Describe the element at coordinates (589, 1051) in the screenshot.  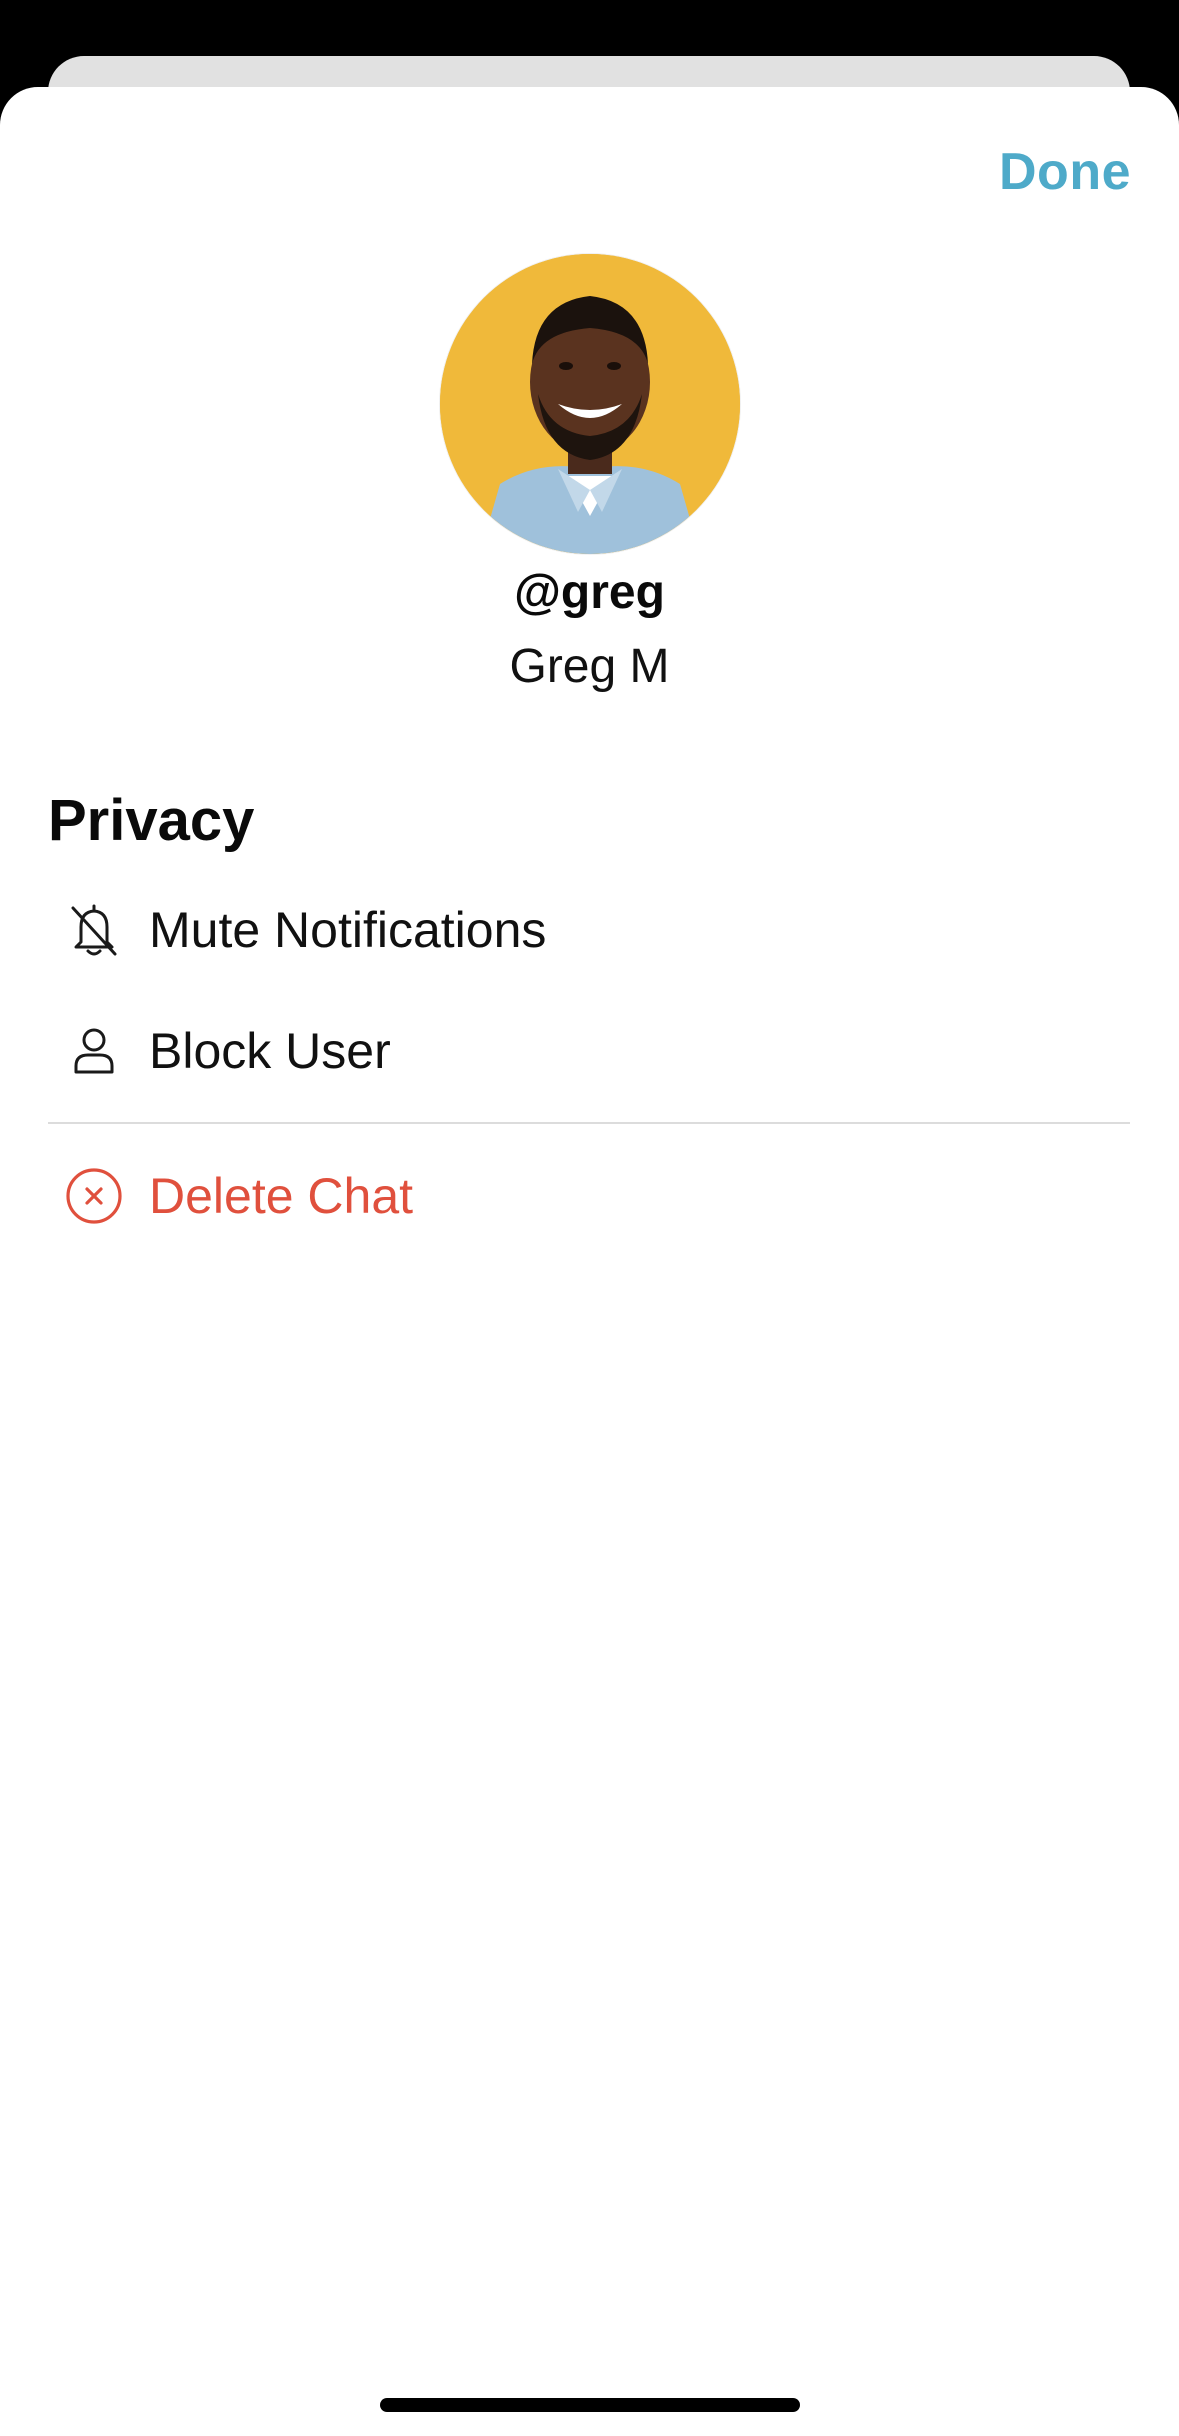
I see `block-user-row: Block User` at that location.